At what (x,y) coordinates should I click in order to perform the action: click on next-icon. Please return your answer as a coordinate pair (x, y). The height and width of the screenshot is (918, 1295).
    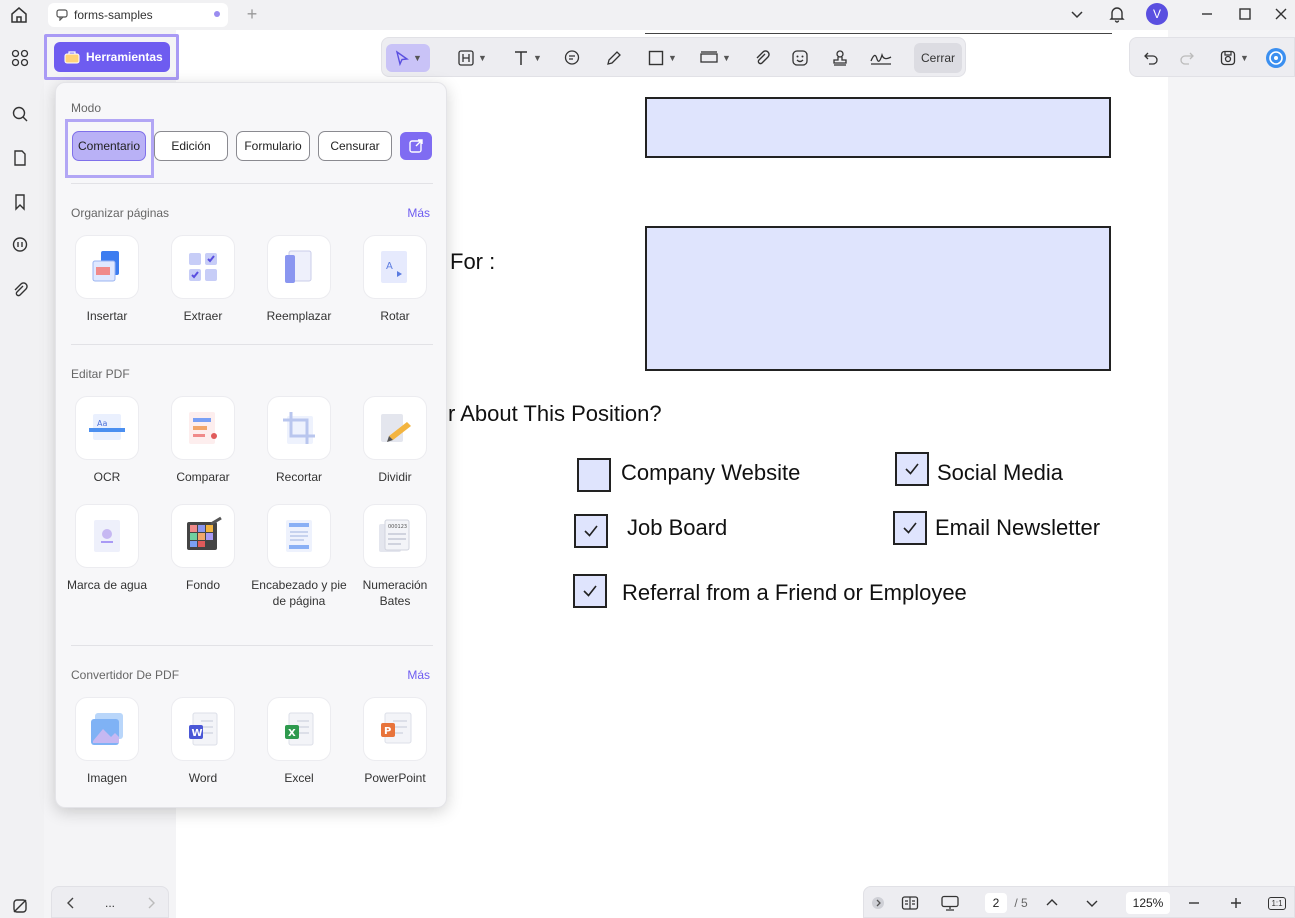
    Looking at the image, I should click on (151, 903).